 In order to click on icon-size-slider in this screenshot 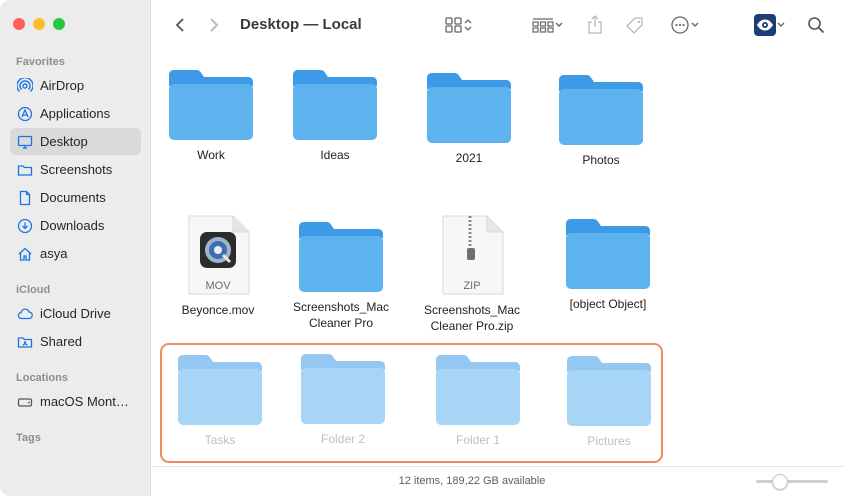, I will do `click(792, 481)`.